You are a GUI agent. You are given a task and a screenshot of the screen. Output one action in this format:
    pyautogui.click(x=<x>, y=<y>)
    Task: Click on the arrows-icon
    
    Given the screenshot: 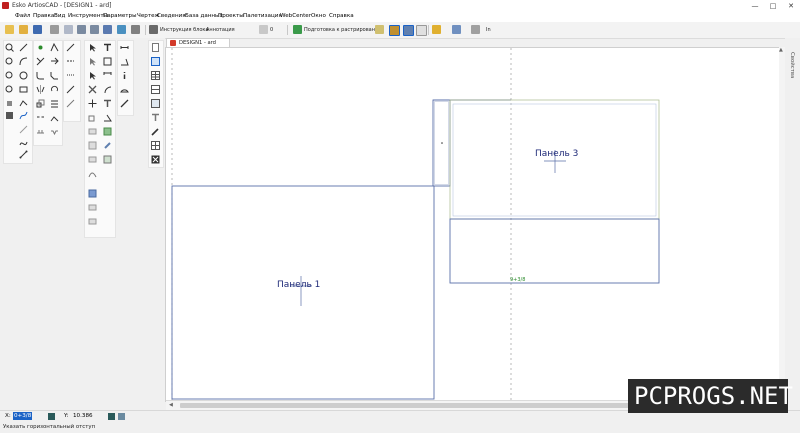 What is the action you would take?
    pyautogui.click(x=475, y=29)
    